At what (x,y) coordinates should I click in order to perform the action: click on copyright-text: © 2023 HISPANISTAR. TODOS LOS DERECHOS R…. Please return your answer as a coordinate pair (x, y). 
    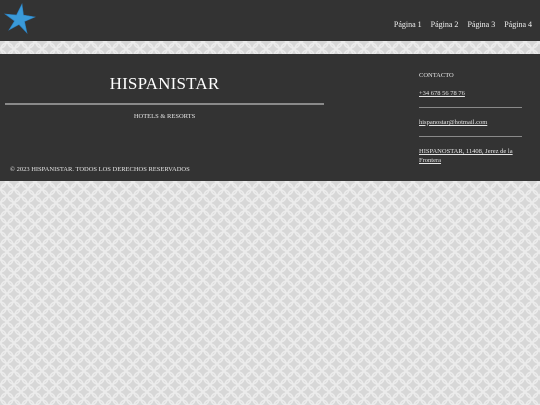
    Looking at the image, I should click on (100, 169).